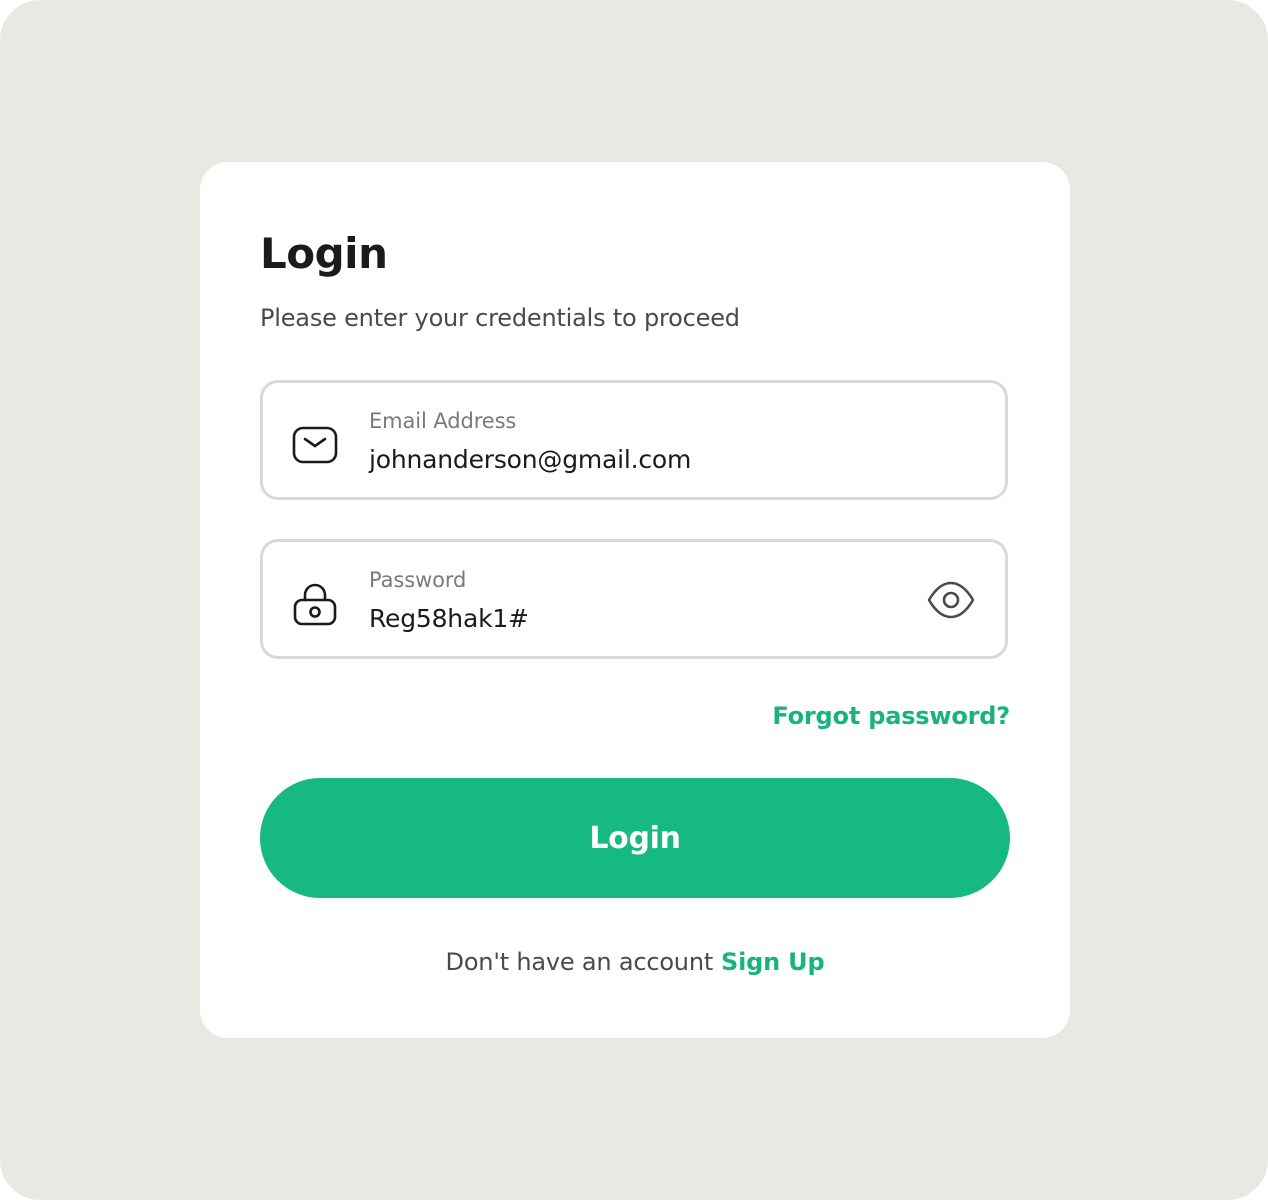  Describe the element at coordinates (315, 604) in the screenshot. I see `lock-icon` at that location.